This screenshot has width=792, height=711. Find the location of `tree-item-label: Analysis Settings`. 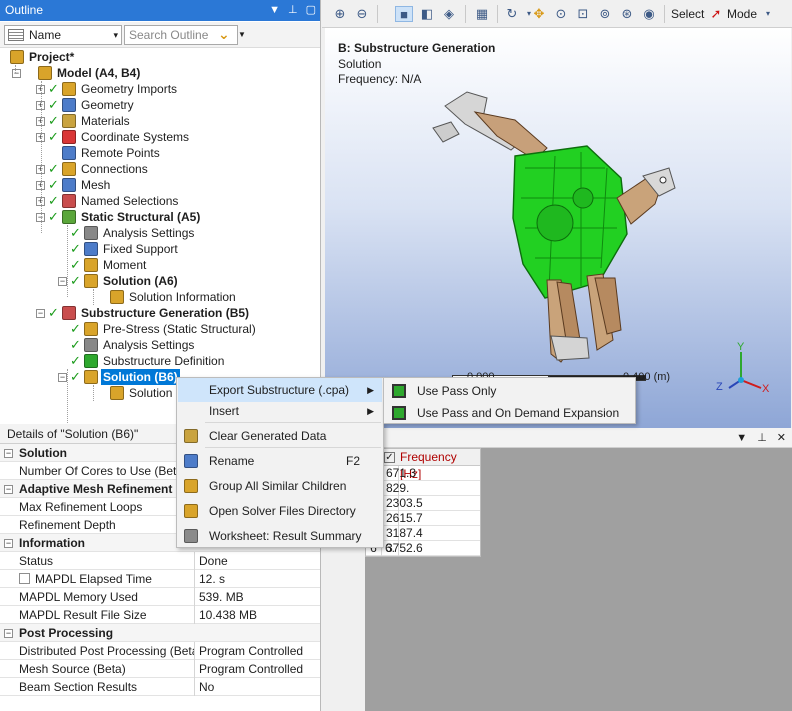

tree-item-label: Analysis Settings is located at coordinates (149, 345).